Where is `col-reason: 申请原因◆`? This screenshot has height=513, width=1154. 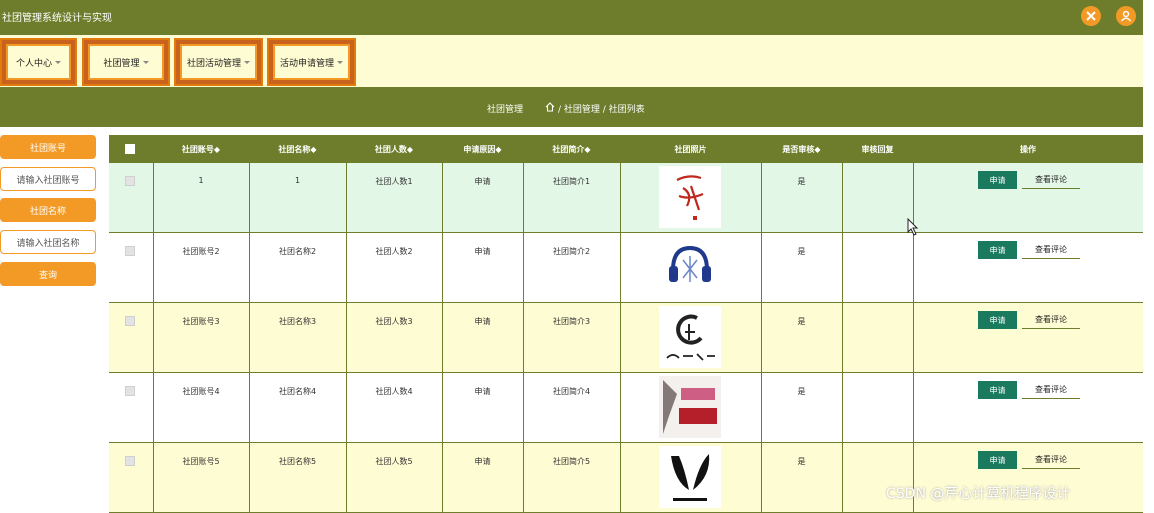
col-reason: 申请原因◆ is located at coordinates (482, 149).